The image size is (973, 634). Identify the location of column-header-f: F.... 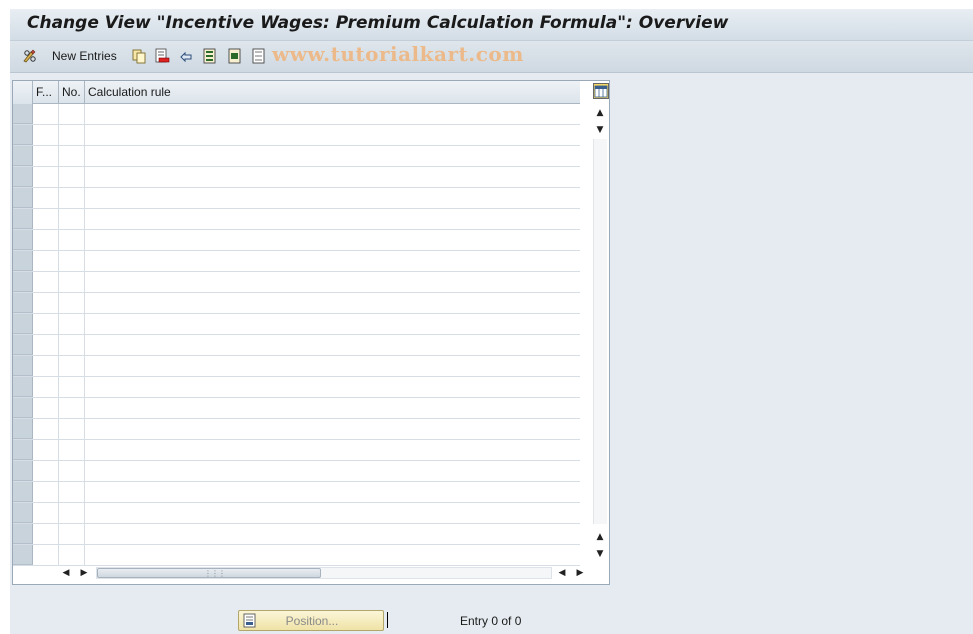
(46, 92).